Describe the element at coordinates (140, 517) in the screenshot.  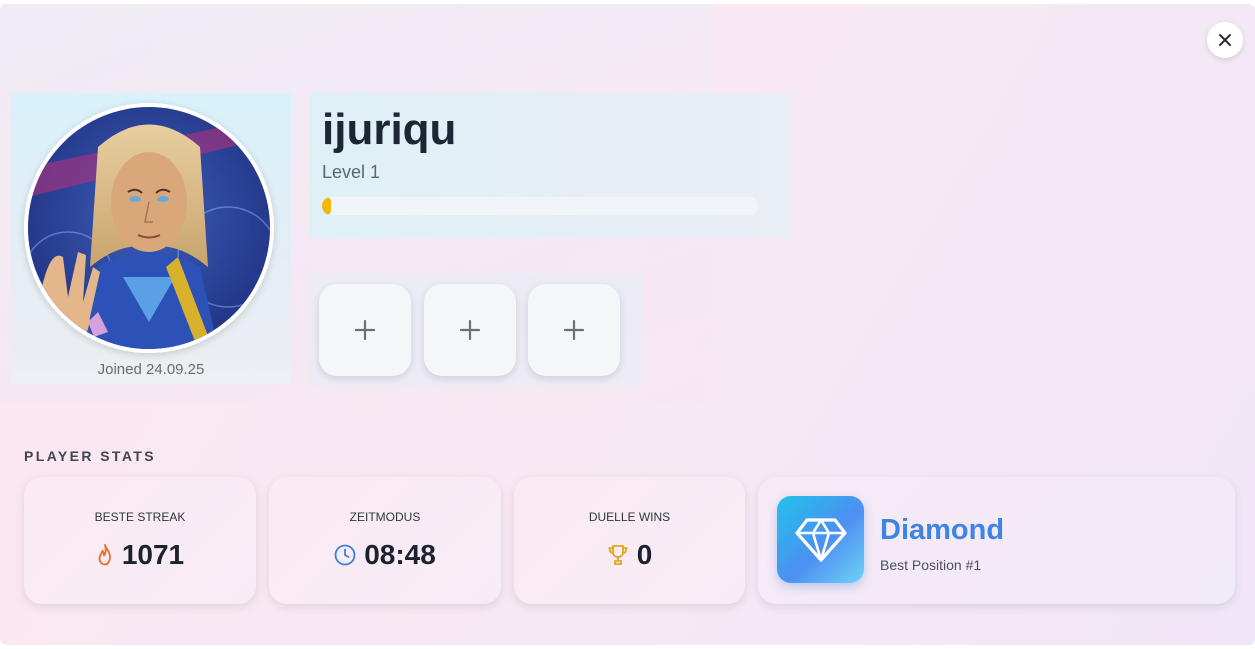
I see `stat-label: BESTE STREAK` at that location.